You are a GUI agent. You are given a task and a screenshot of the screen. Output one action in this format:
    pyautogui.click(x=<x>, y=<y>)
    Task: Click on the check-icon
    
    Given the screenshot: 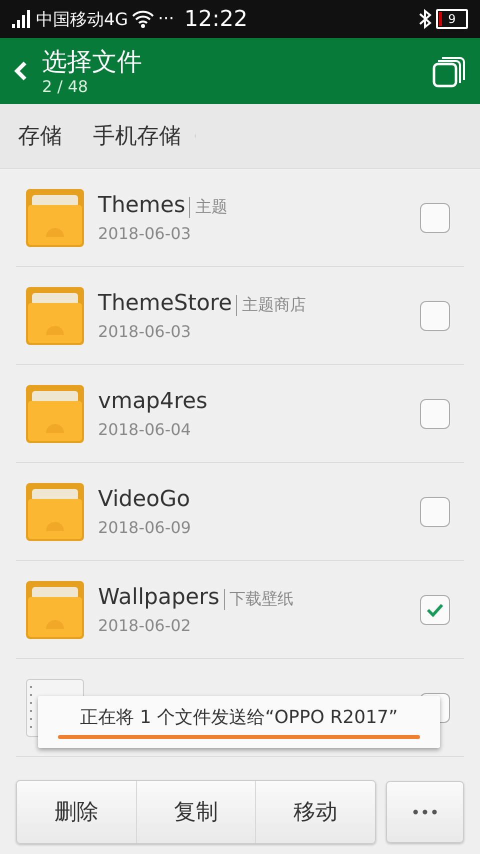 What is the action you would take?
    pyautogui.click(x=435, y=609)
    